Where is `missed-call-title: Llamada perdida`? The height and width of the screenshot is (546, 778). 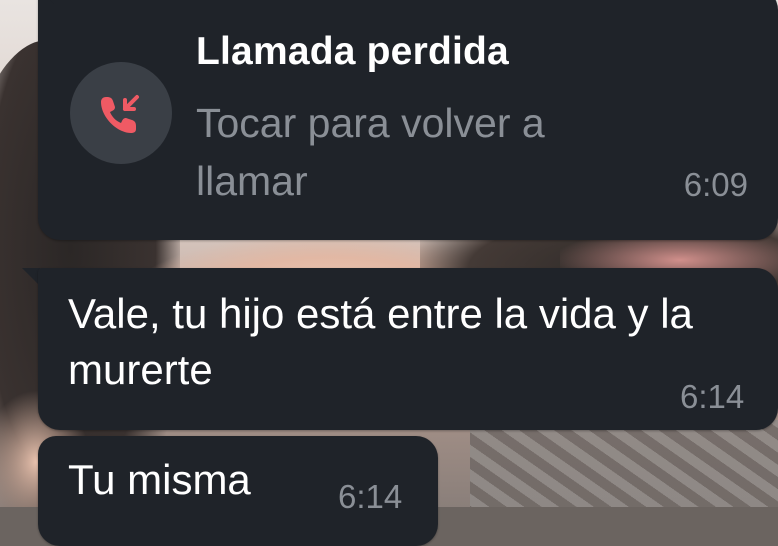 missed-call-title: Llamada perdida is located at coordinates (352, 51).